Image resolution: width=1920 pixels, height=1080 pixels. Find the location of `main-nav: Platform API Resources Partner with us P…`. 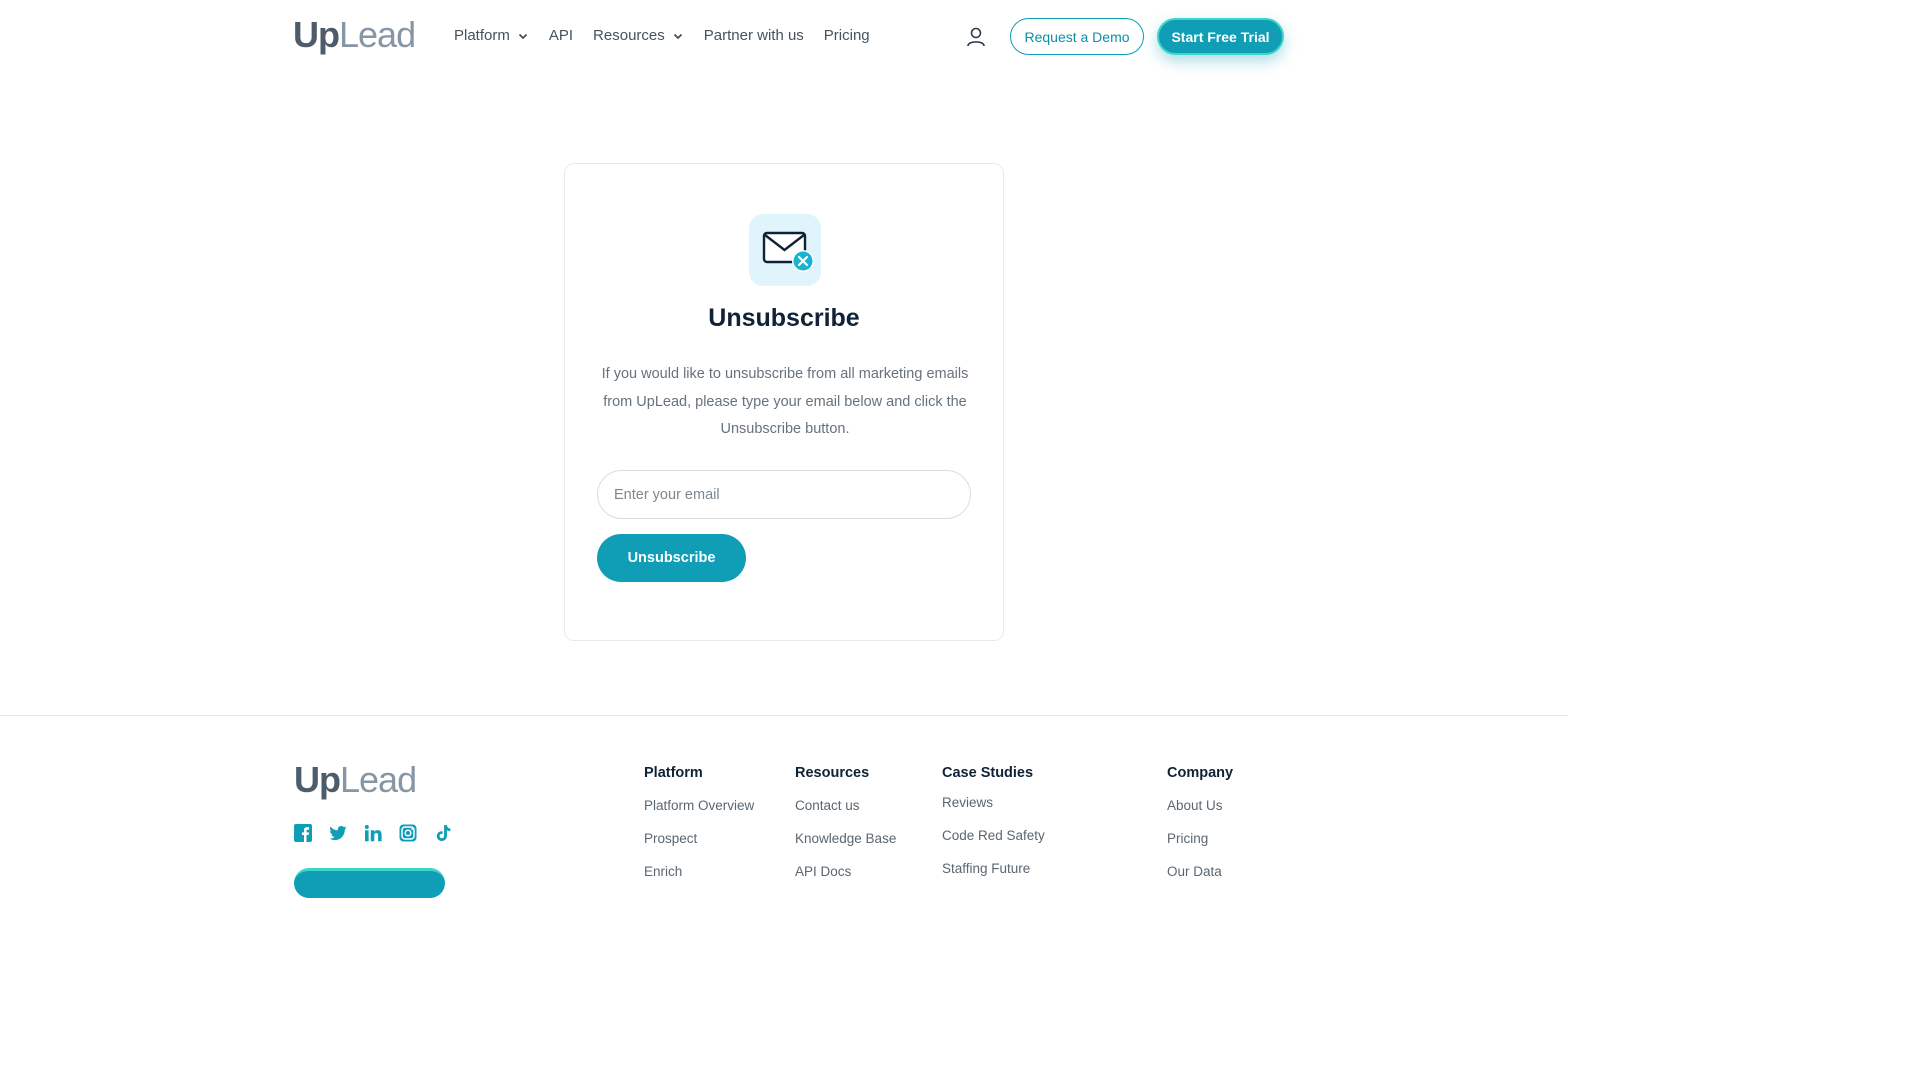

main-nav: Platform API Resources Partner with us P… is located at coordinates (672, 35).